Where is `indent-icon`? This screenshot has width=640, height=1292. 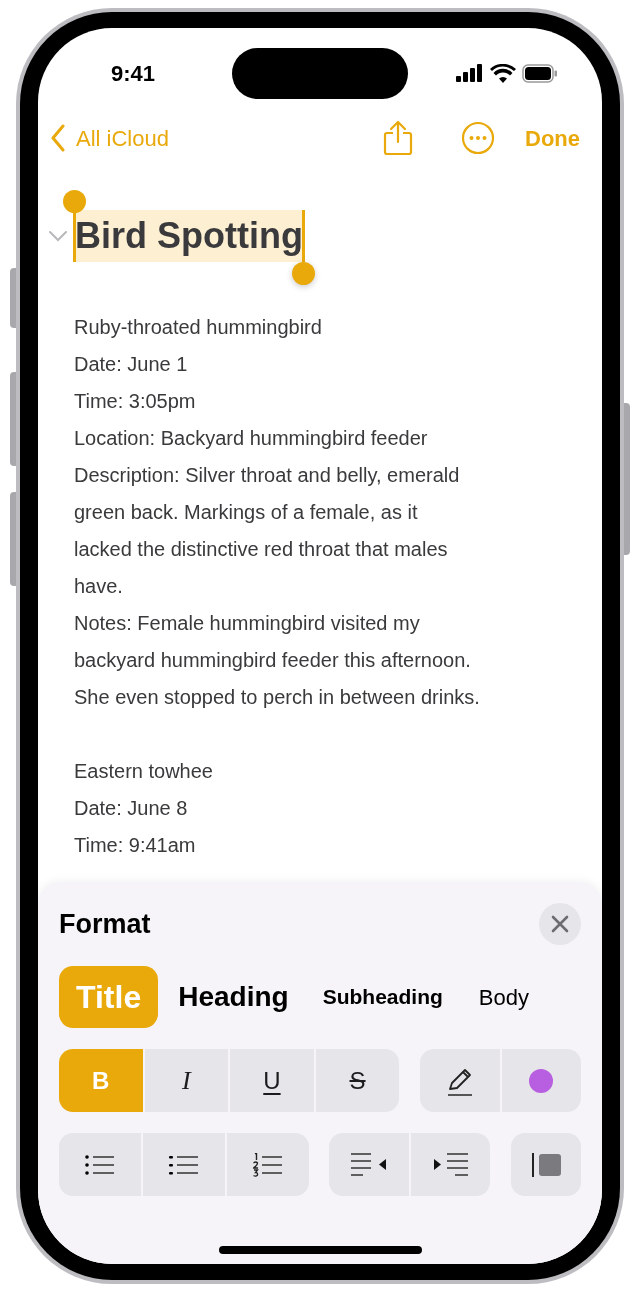
indent-icon is located at coordinates (450, 1164).